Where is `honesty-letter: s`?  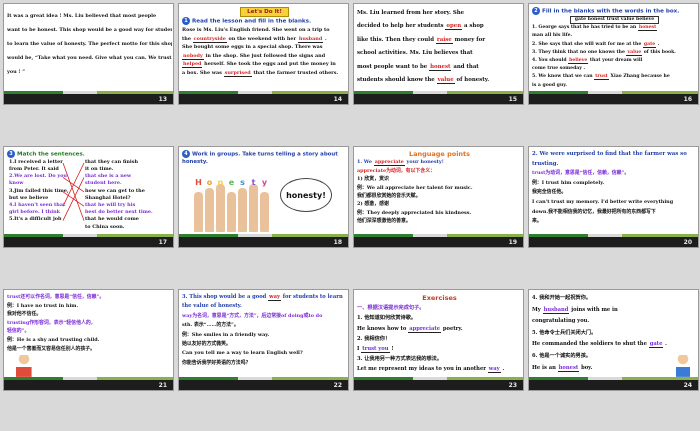
honesty-letter: s is located at coordinates (242, 182).